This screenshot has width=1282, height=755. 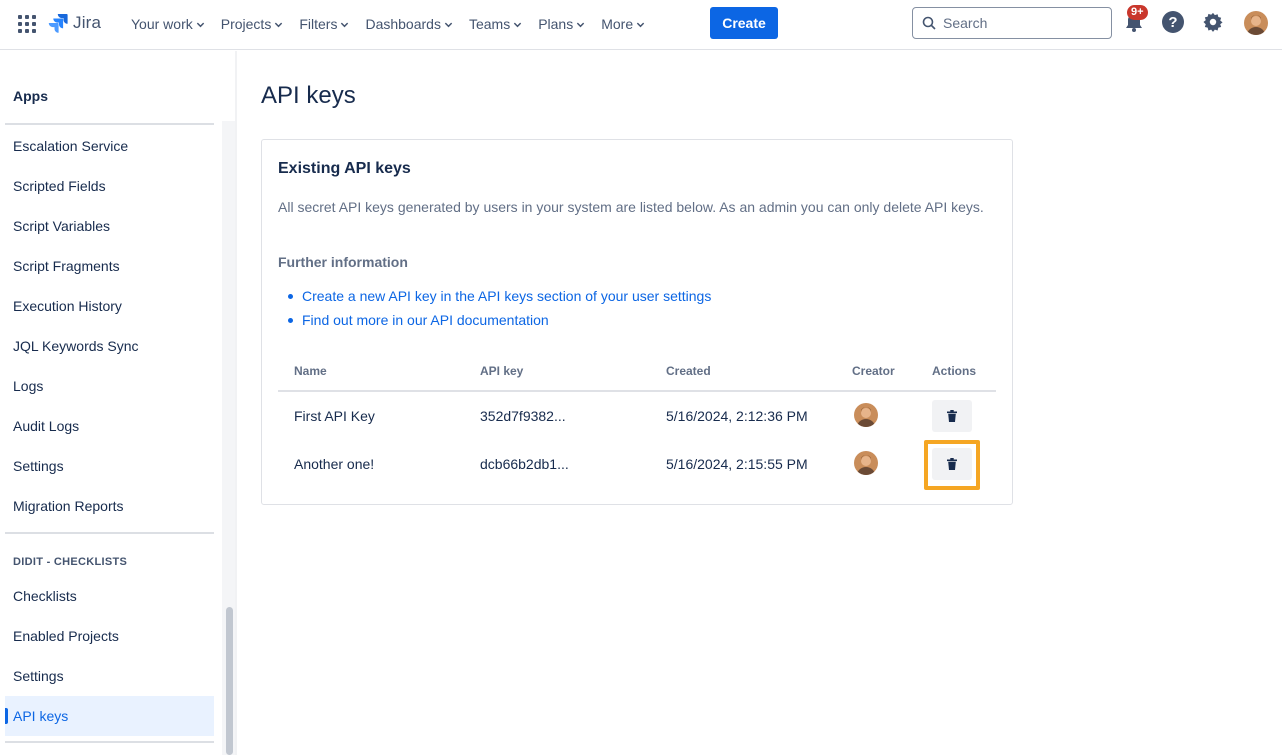 I want to click on sidebar-item-enabled-projects: Enabled Projects, so click(x=109, y=636).